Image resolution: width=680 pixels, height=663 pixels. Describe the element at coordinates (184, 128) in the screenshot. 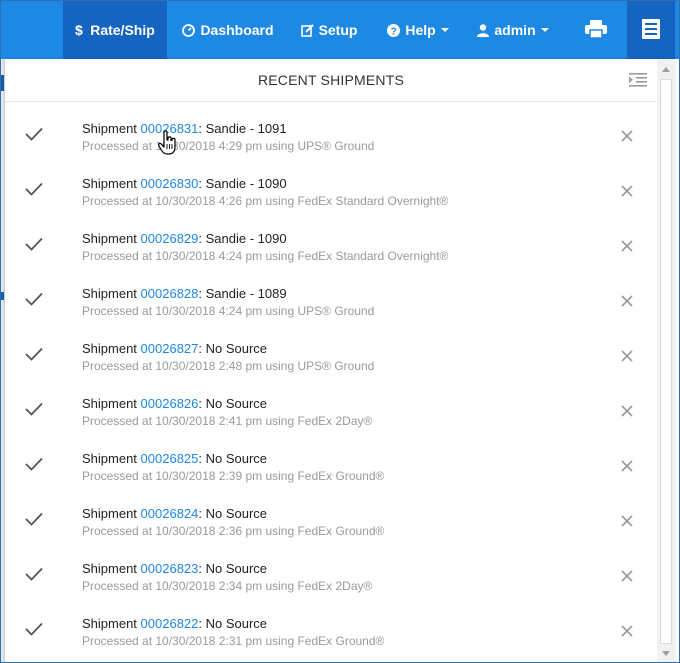

I see `shipment-title: Shipment 00026831: Sandie - 1091` at that location.